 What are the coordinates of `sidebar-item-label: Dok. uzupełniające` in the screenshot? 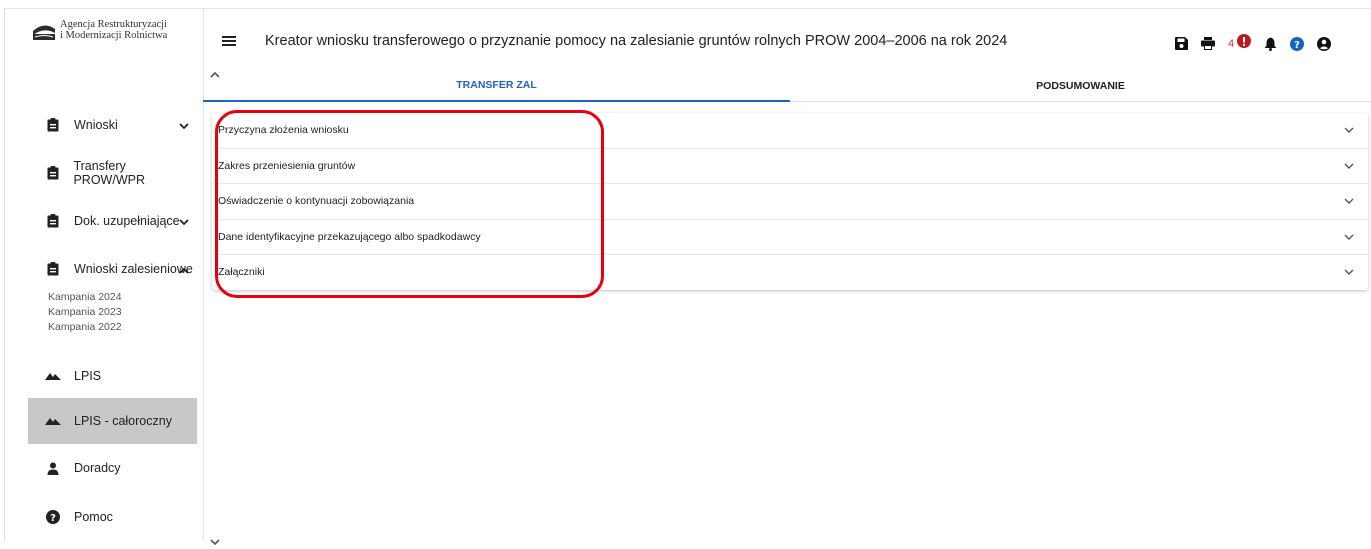 It's located at (127, 221).